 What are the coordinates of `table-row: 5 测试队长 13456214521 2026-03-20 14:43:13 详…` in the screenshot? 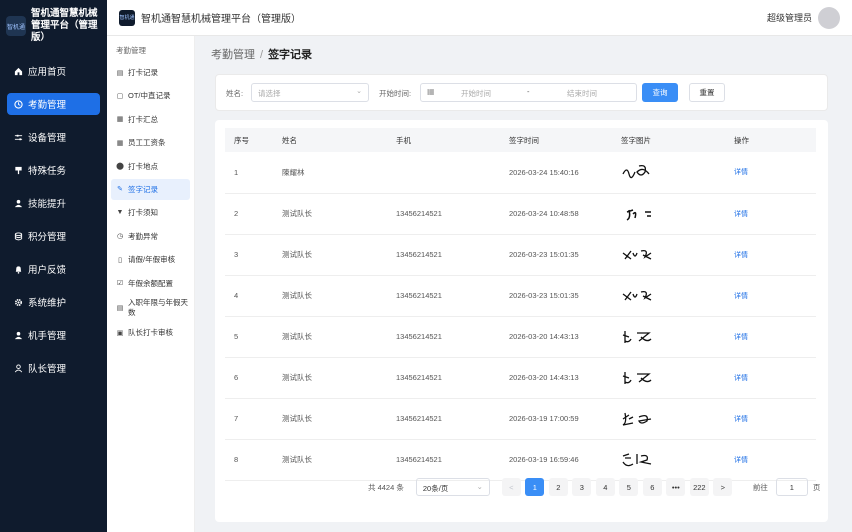 It's located at (520, 337).